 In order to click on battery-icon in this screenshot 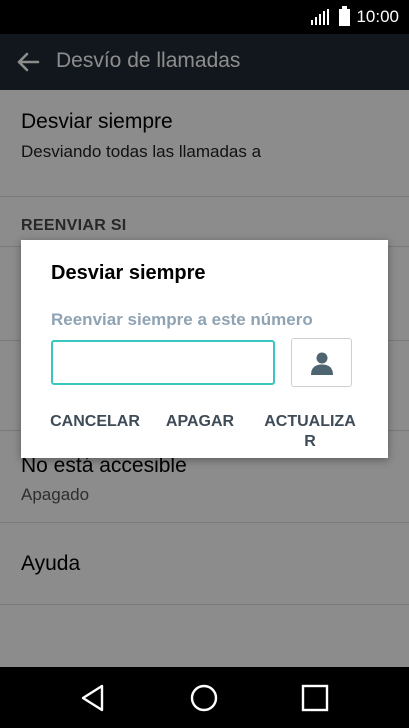, I will do `click(345, 15)`.